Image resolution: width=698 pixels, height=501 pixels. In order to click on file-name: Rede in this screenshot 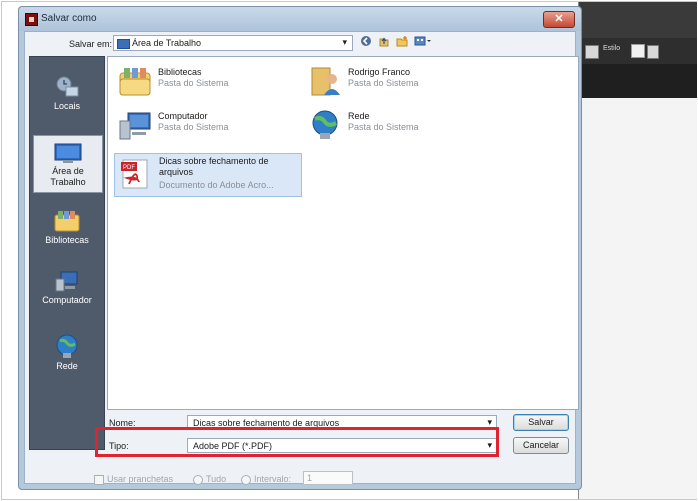, I will do `click(359, 116)`.